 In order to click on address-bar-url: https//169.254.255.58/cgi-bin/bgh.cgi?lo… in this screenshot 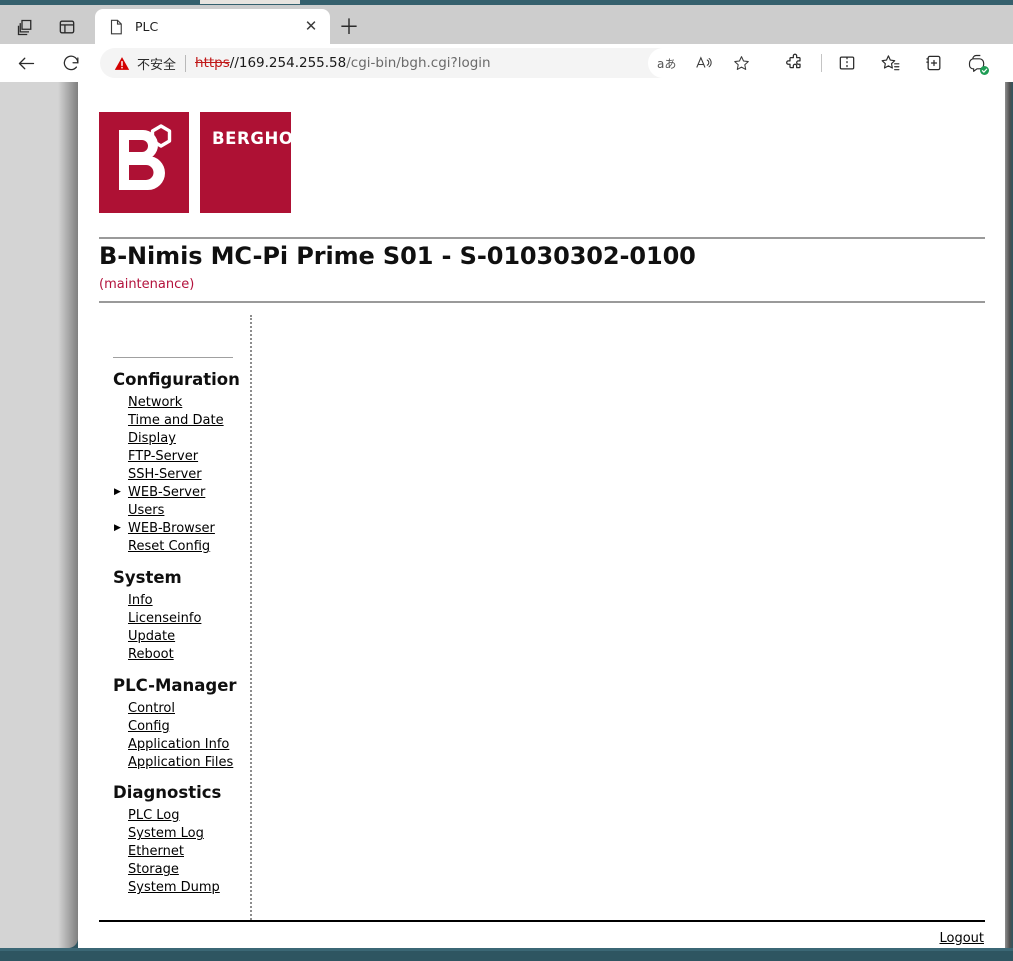, I will do `click(343, 63)`.